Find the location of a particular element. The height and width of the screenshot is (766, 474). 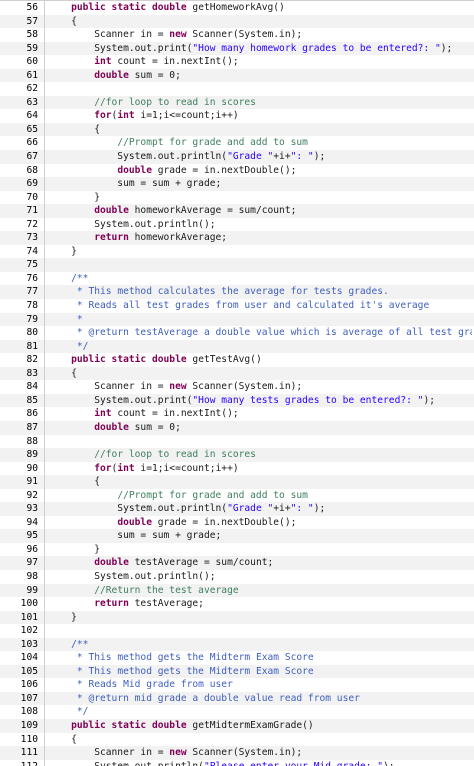

code-line: 56 public static double getHomeworkAvg() is located at coordinates (237, 8).